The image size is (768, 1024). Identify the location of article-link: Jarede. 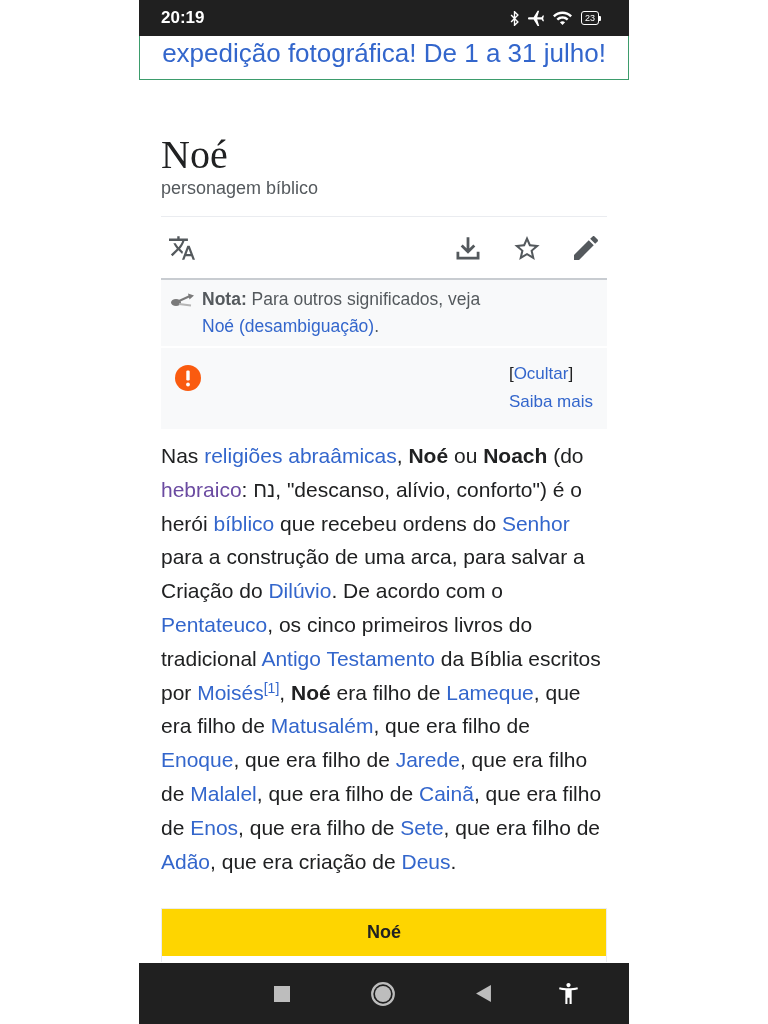
(427, 760).